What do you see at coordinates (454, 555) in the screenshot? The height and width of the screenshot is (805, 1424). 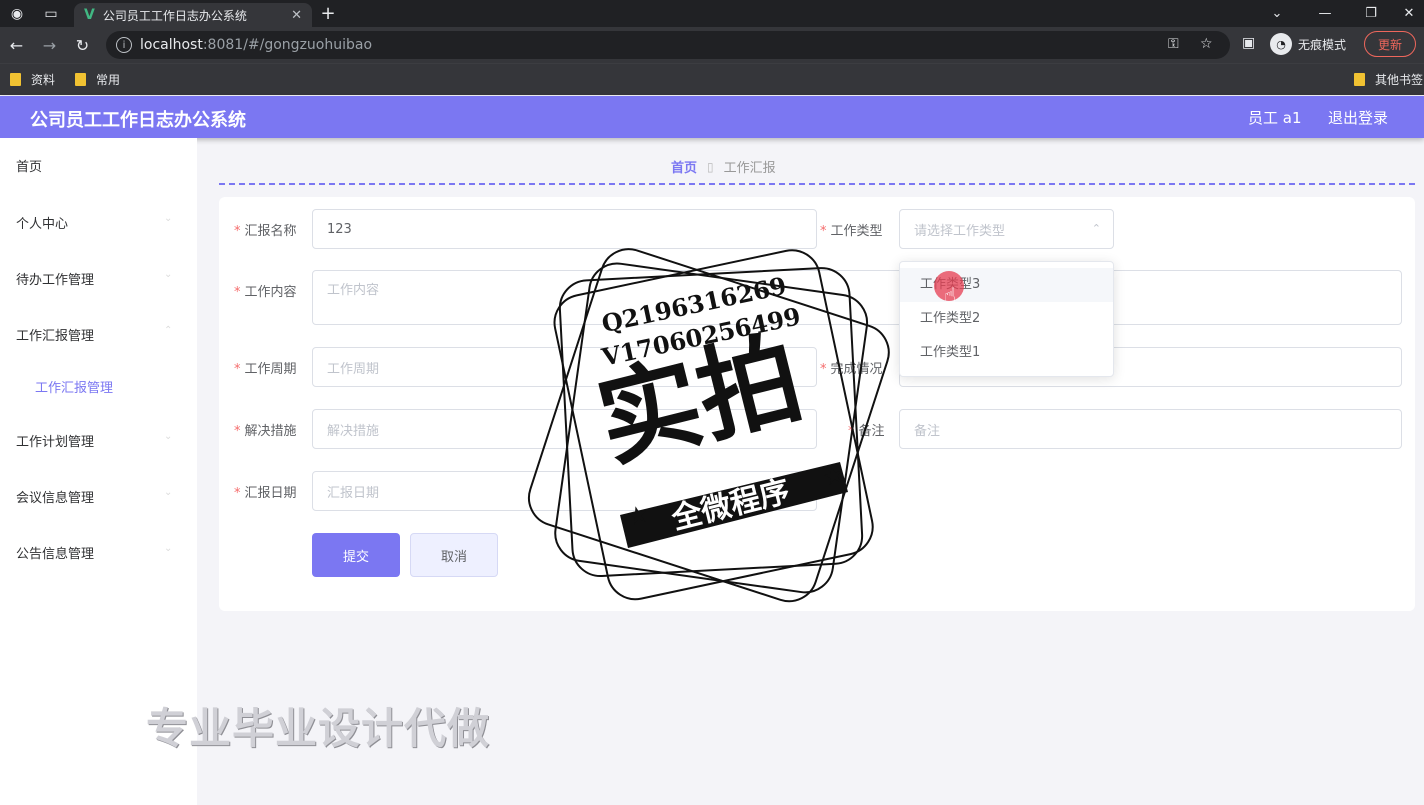 I see `cancel-button: 取消` at bounding box center [454, 555].